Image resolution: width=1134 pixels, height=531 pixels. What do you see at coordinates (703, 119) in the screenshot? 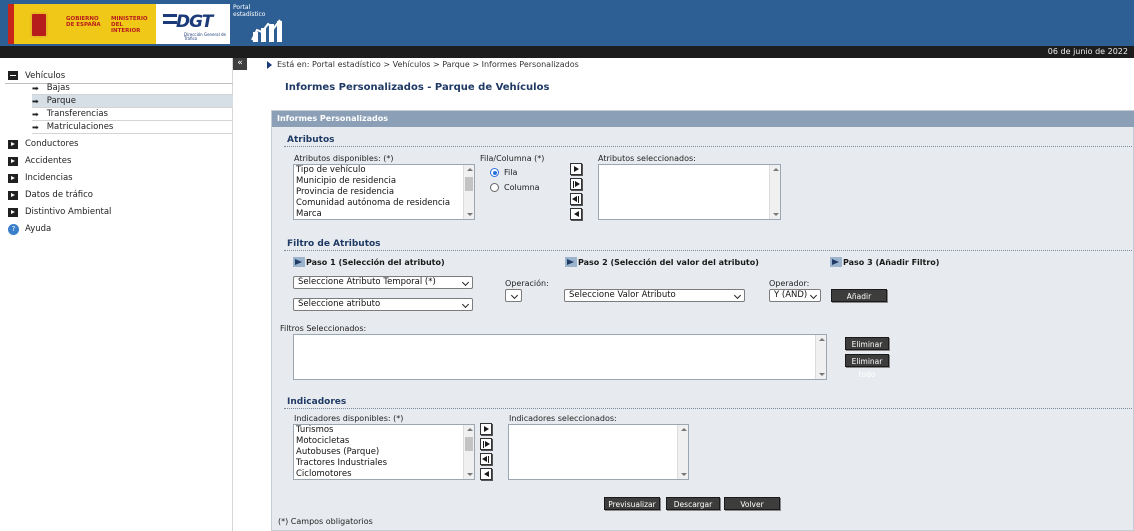
I see `panel-header: Informes Personalizados` at bounding box center [703, 119].